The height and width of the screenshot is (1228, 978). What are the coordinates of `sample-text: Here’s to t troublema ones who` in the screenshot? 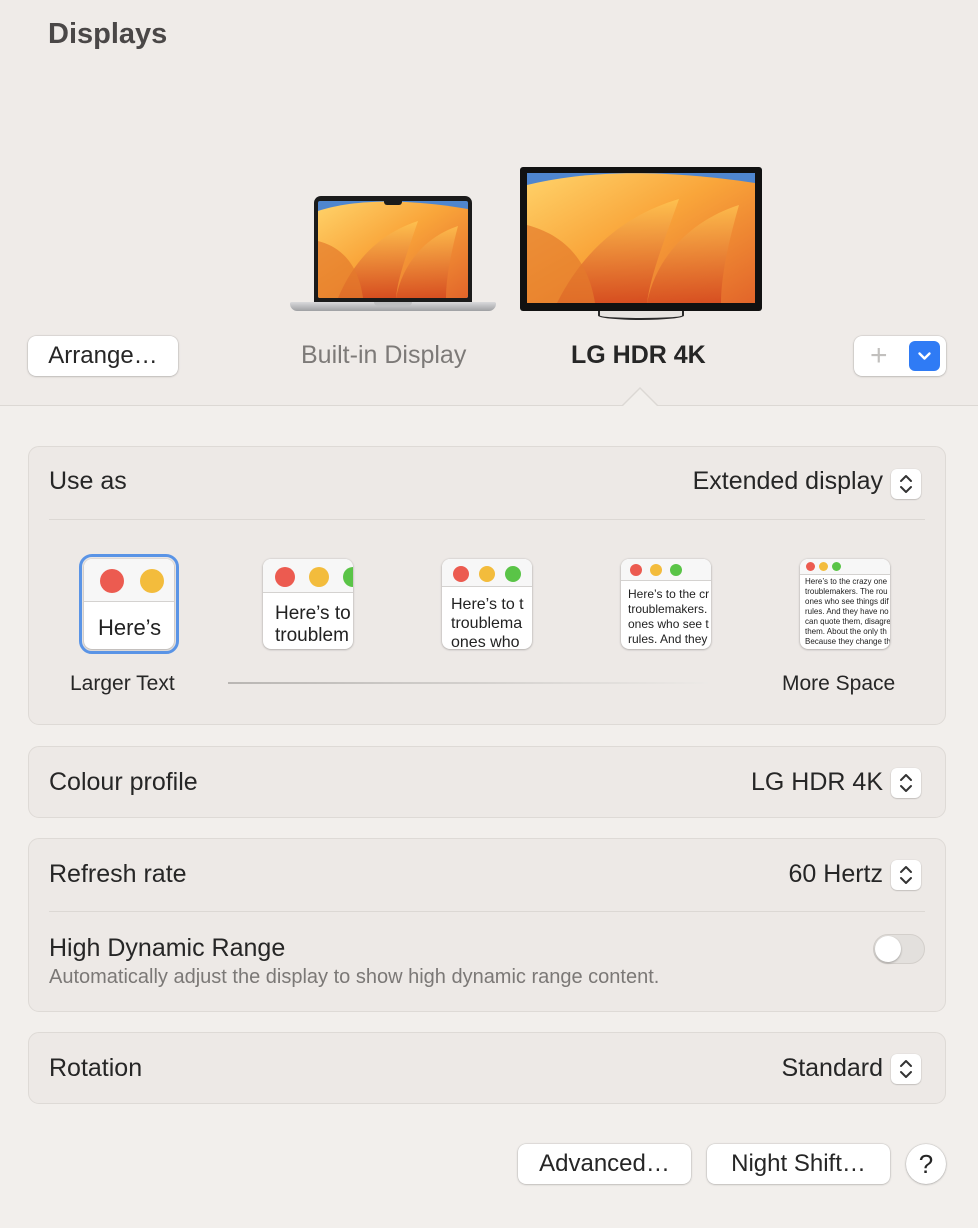 It's located at (487, 622).